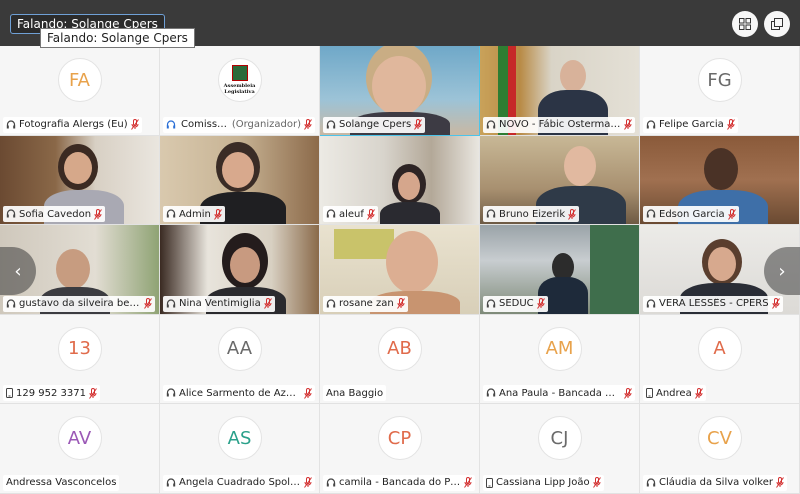 This screenshot has width=800, height=494. I want to click on participant-tile: 13 129 952 3371, so click(80, 359).